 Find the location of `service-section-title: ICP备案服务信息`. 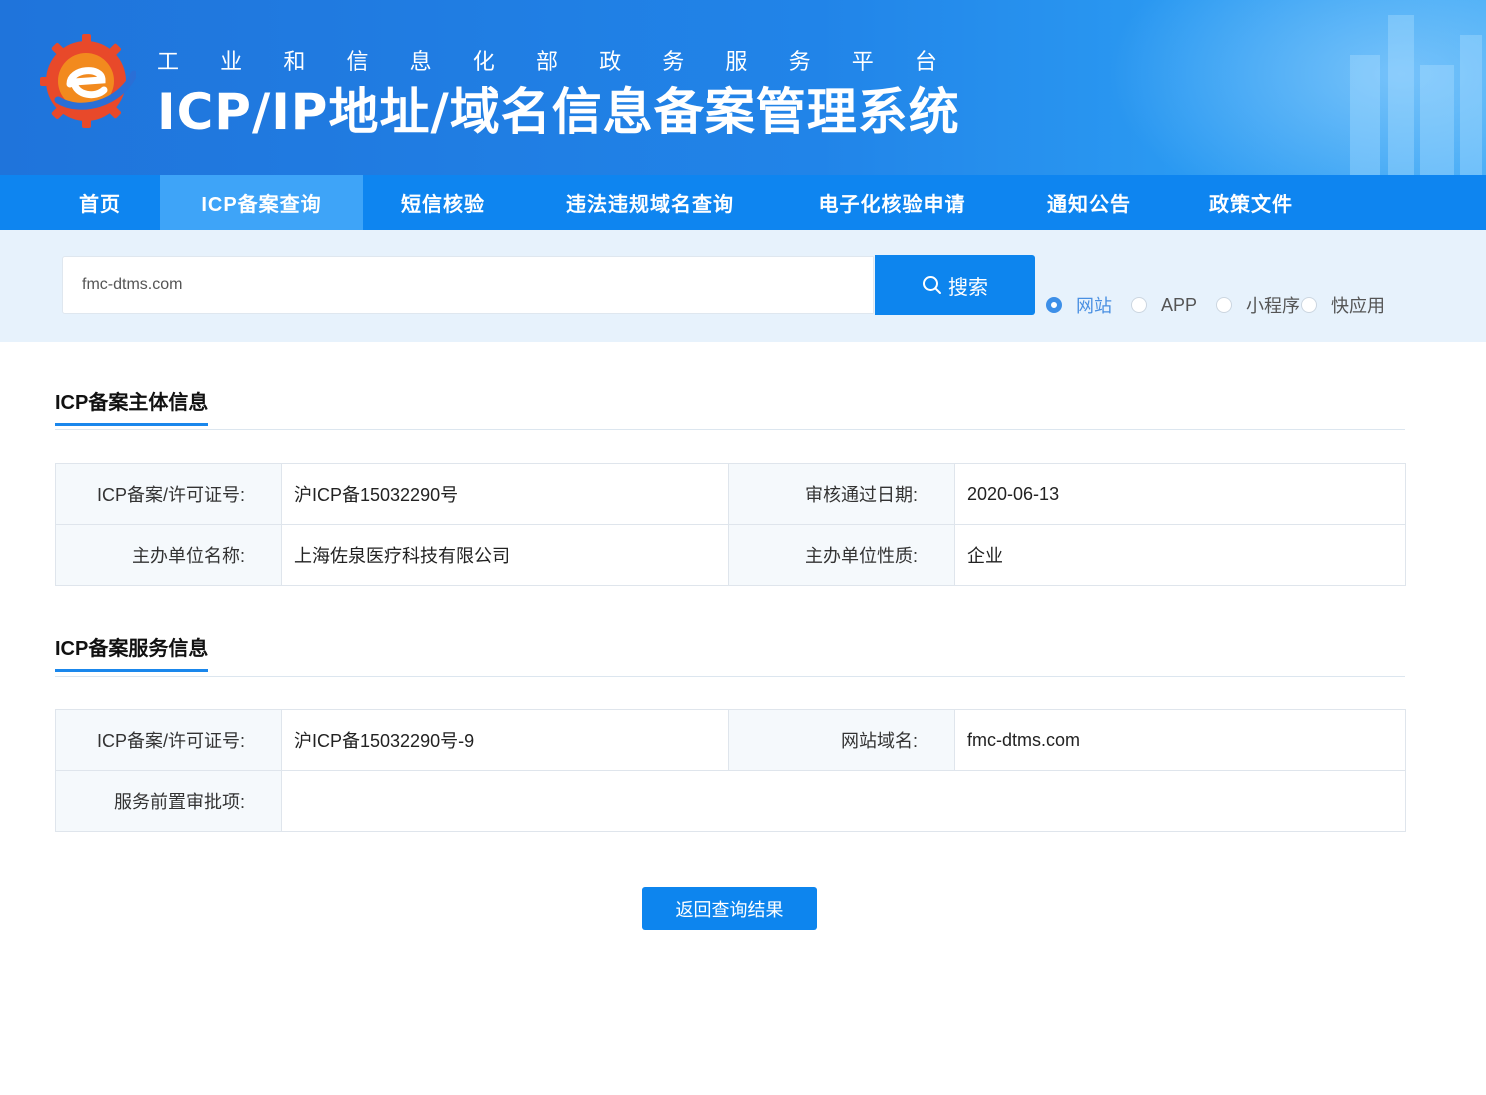

service-section-title: ICP备案服务信息 is located at coordinates (132, 652).